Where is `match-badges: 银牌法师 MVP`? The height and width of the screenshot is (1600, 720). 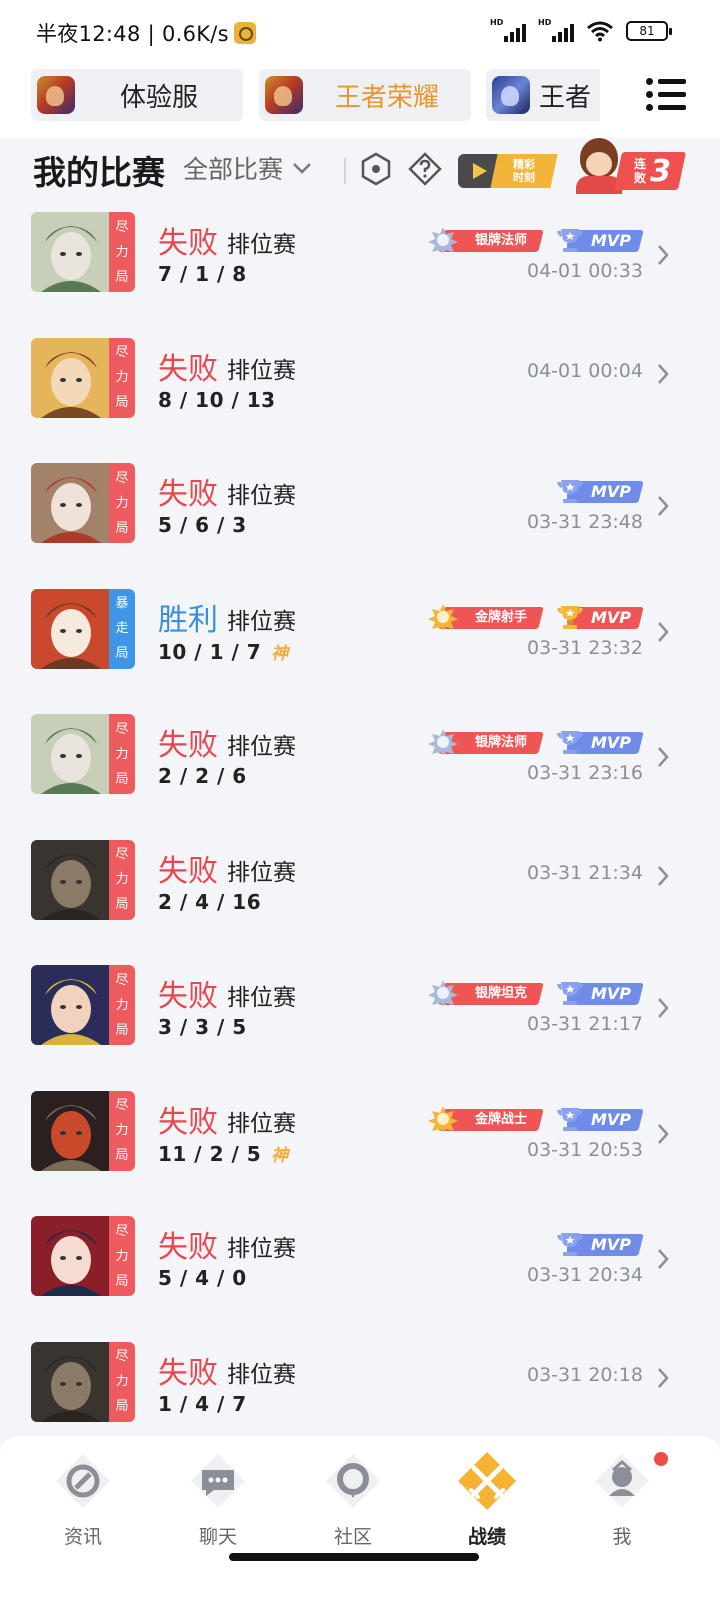 match-badges: 银牌法师 MVP is located at coordinates (535, 742).